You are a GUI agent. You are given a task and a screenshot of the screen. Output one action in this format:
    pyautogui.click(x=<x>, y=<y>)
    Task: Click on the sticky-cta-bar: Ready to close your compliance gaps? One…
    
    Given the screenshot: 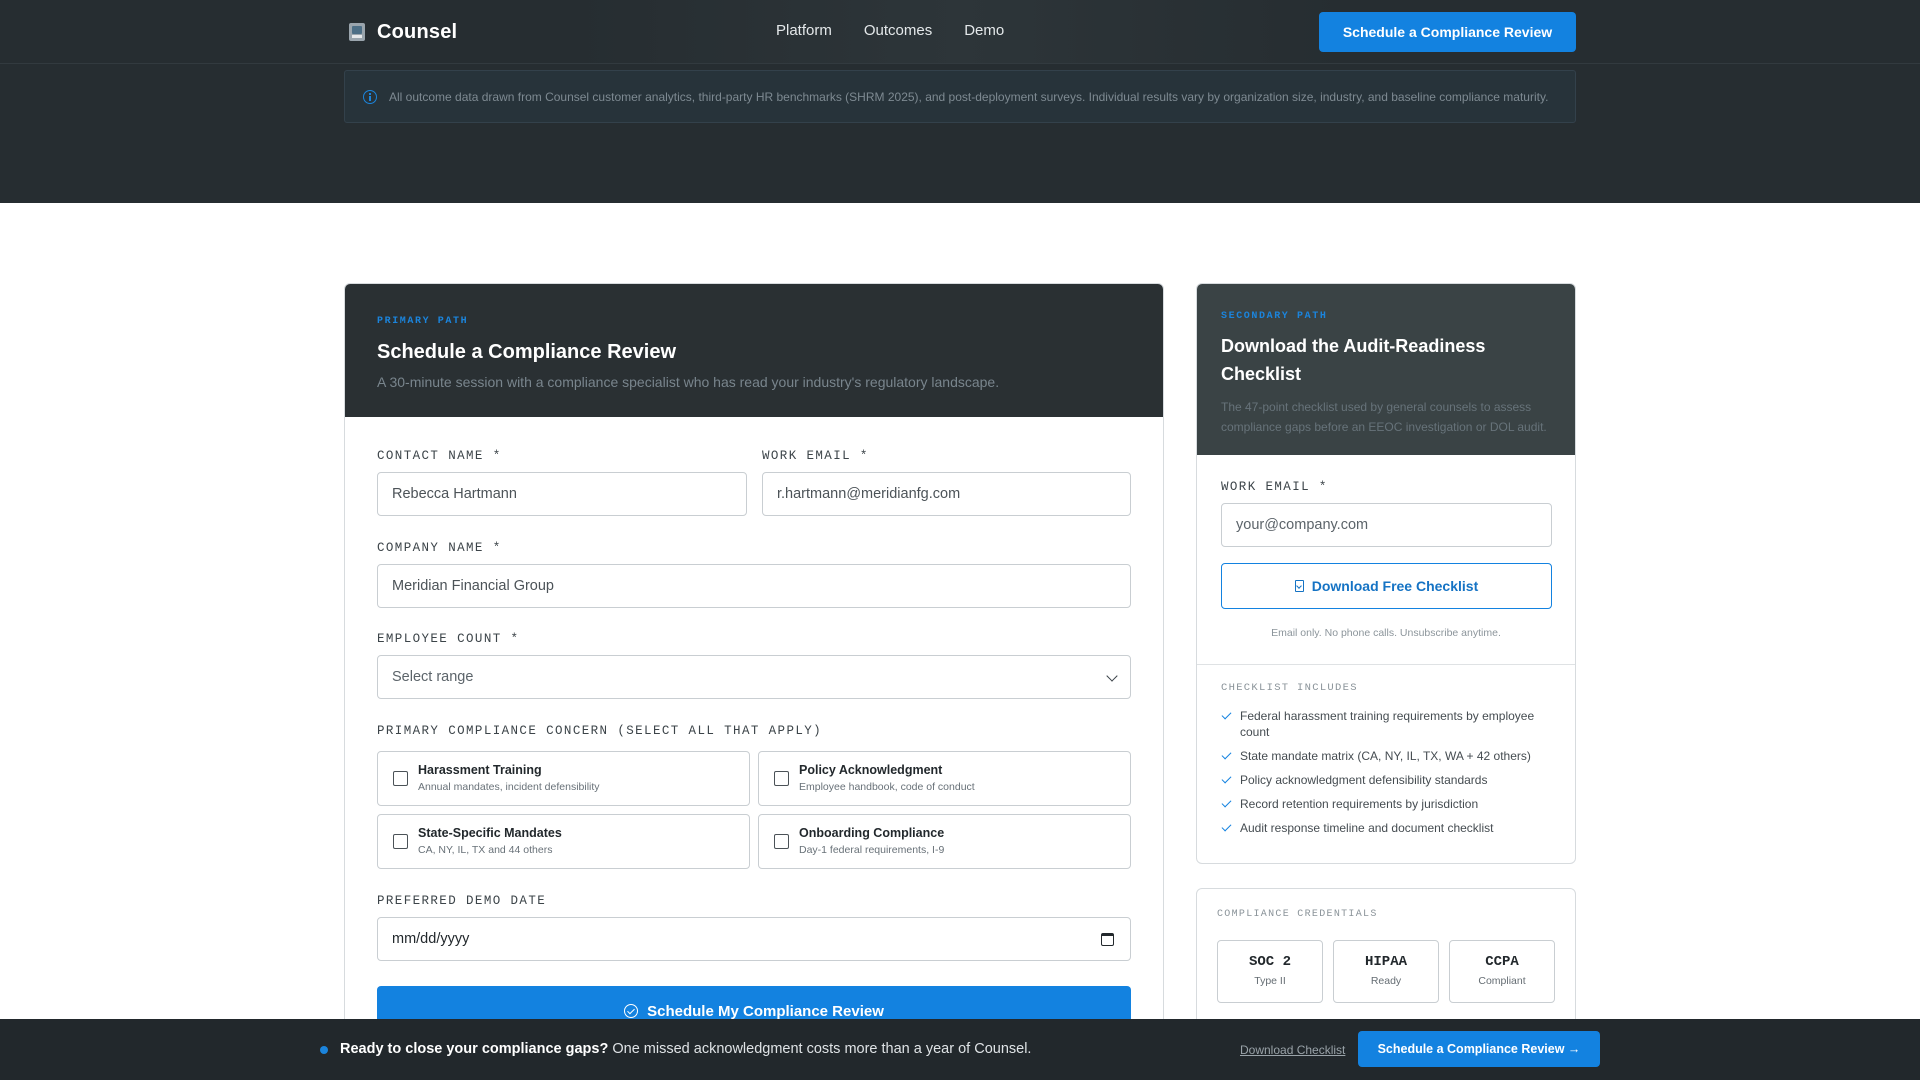 What is the action you would take?
    pyautogui.click(x=960, y=1049)
    